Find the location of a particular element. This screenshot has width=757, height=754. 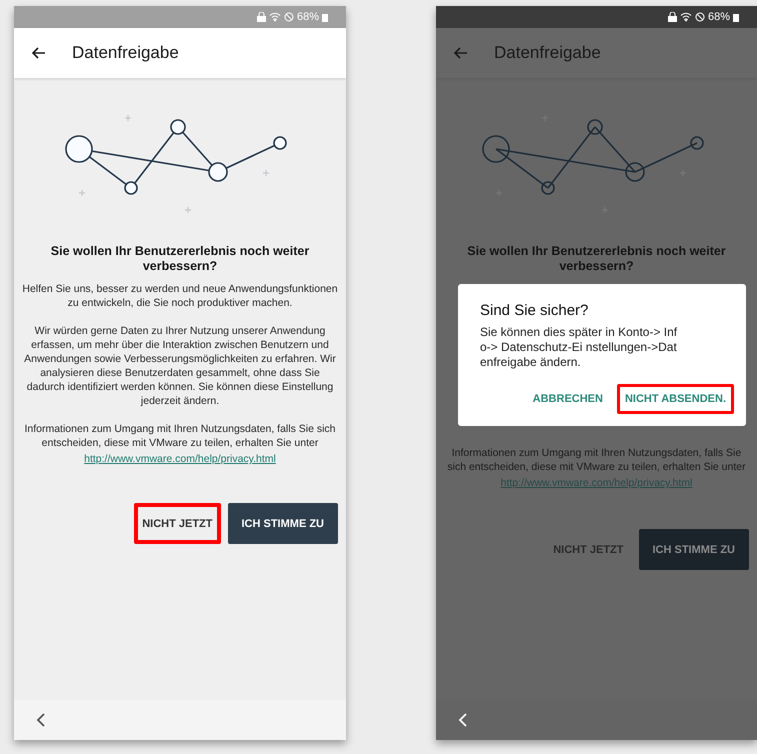

dialog-button: ABBRECHEN is located at coordinates (567, 399).